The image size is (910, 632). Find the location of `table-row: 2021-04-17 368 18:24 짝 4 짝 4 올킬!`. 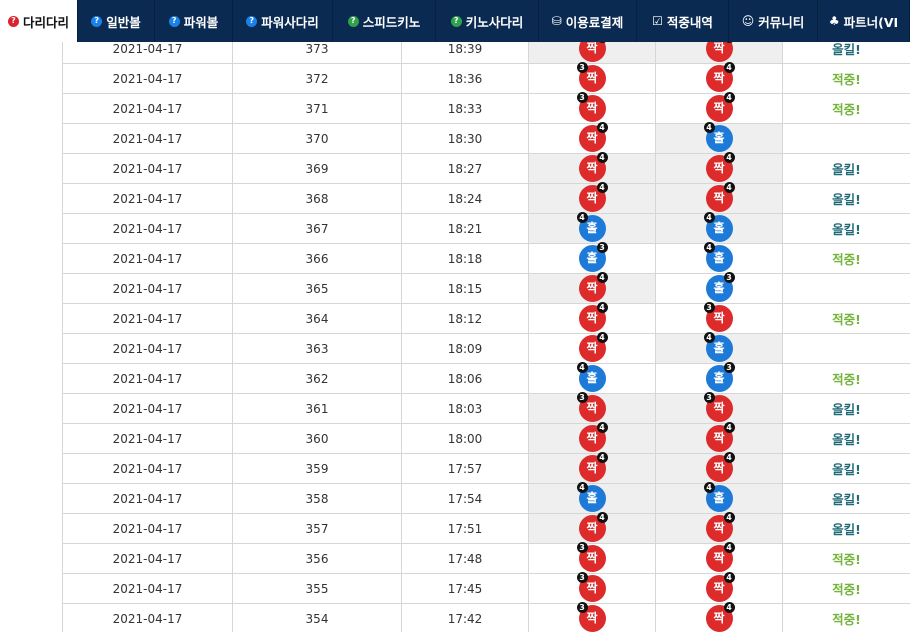

table-row: 2021-04-17 368 18:24 짝 4 짝 4 올킬! is located at coordinates (486, 198).